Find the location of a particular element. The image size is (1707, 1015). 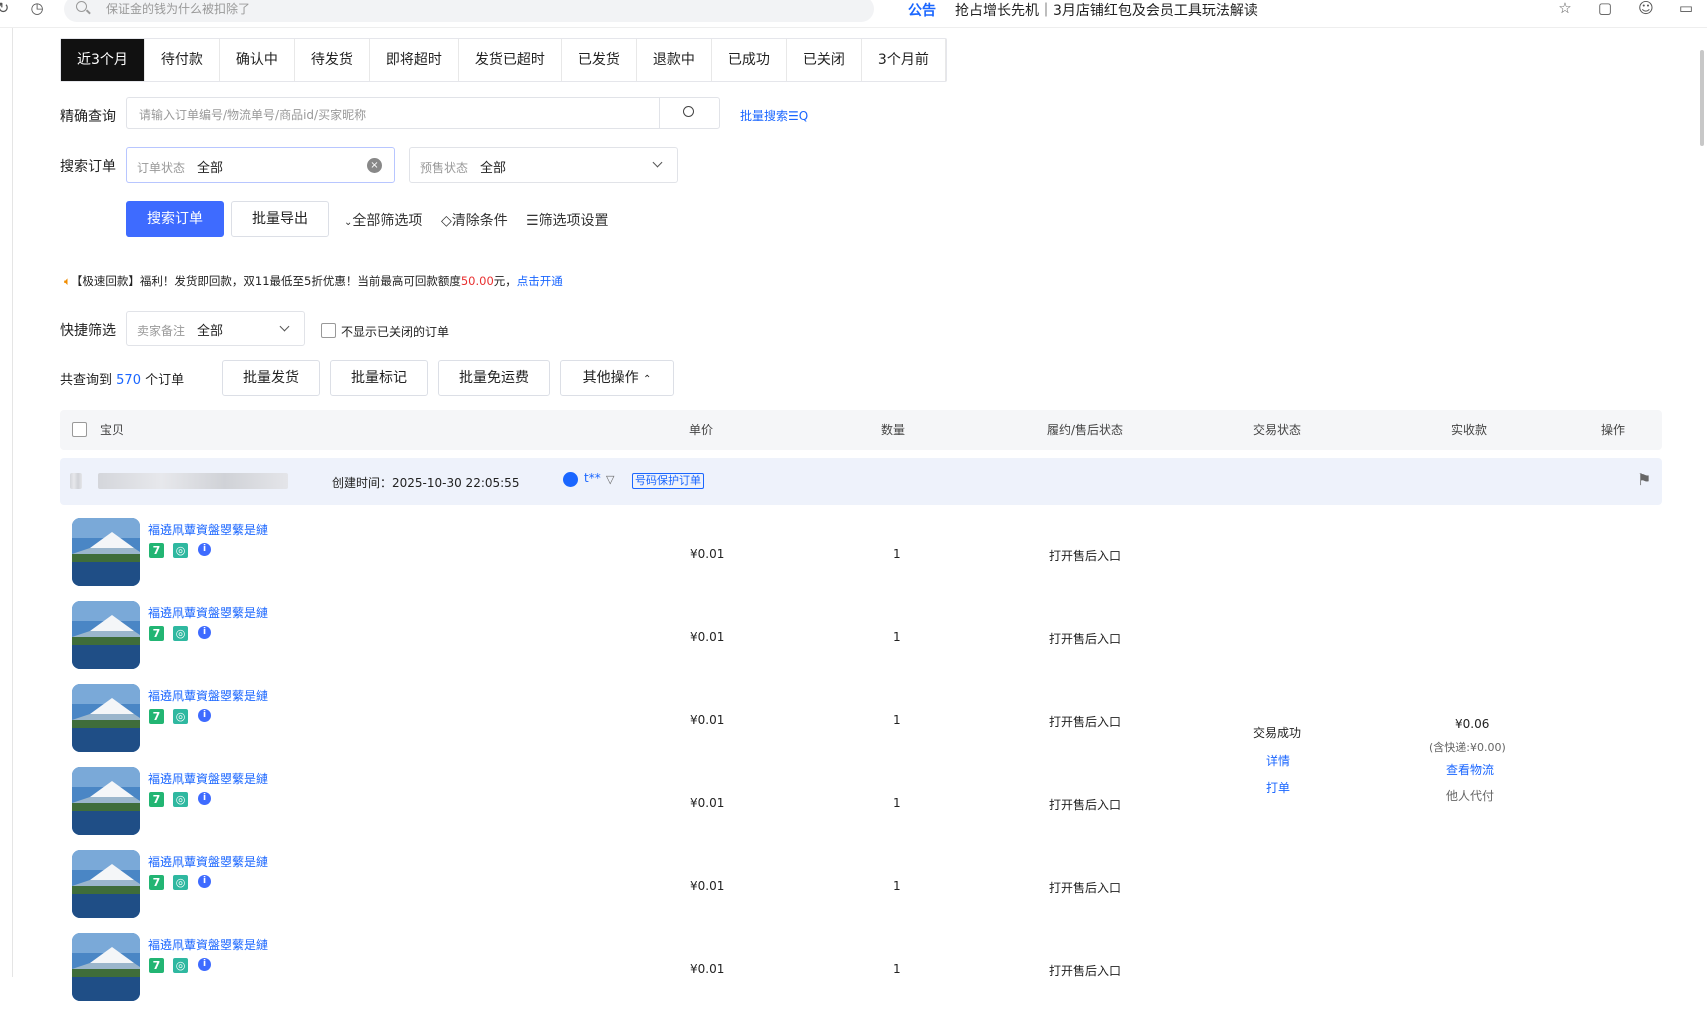

promo-open-link: 点击开通 is located at coordinates (540, 281).